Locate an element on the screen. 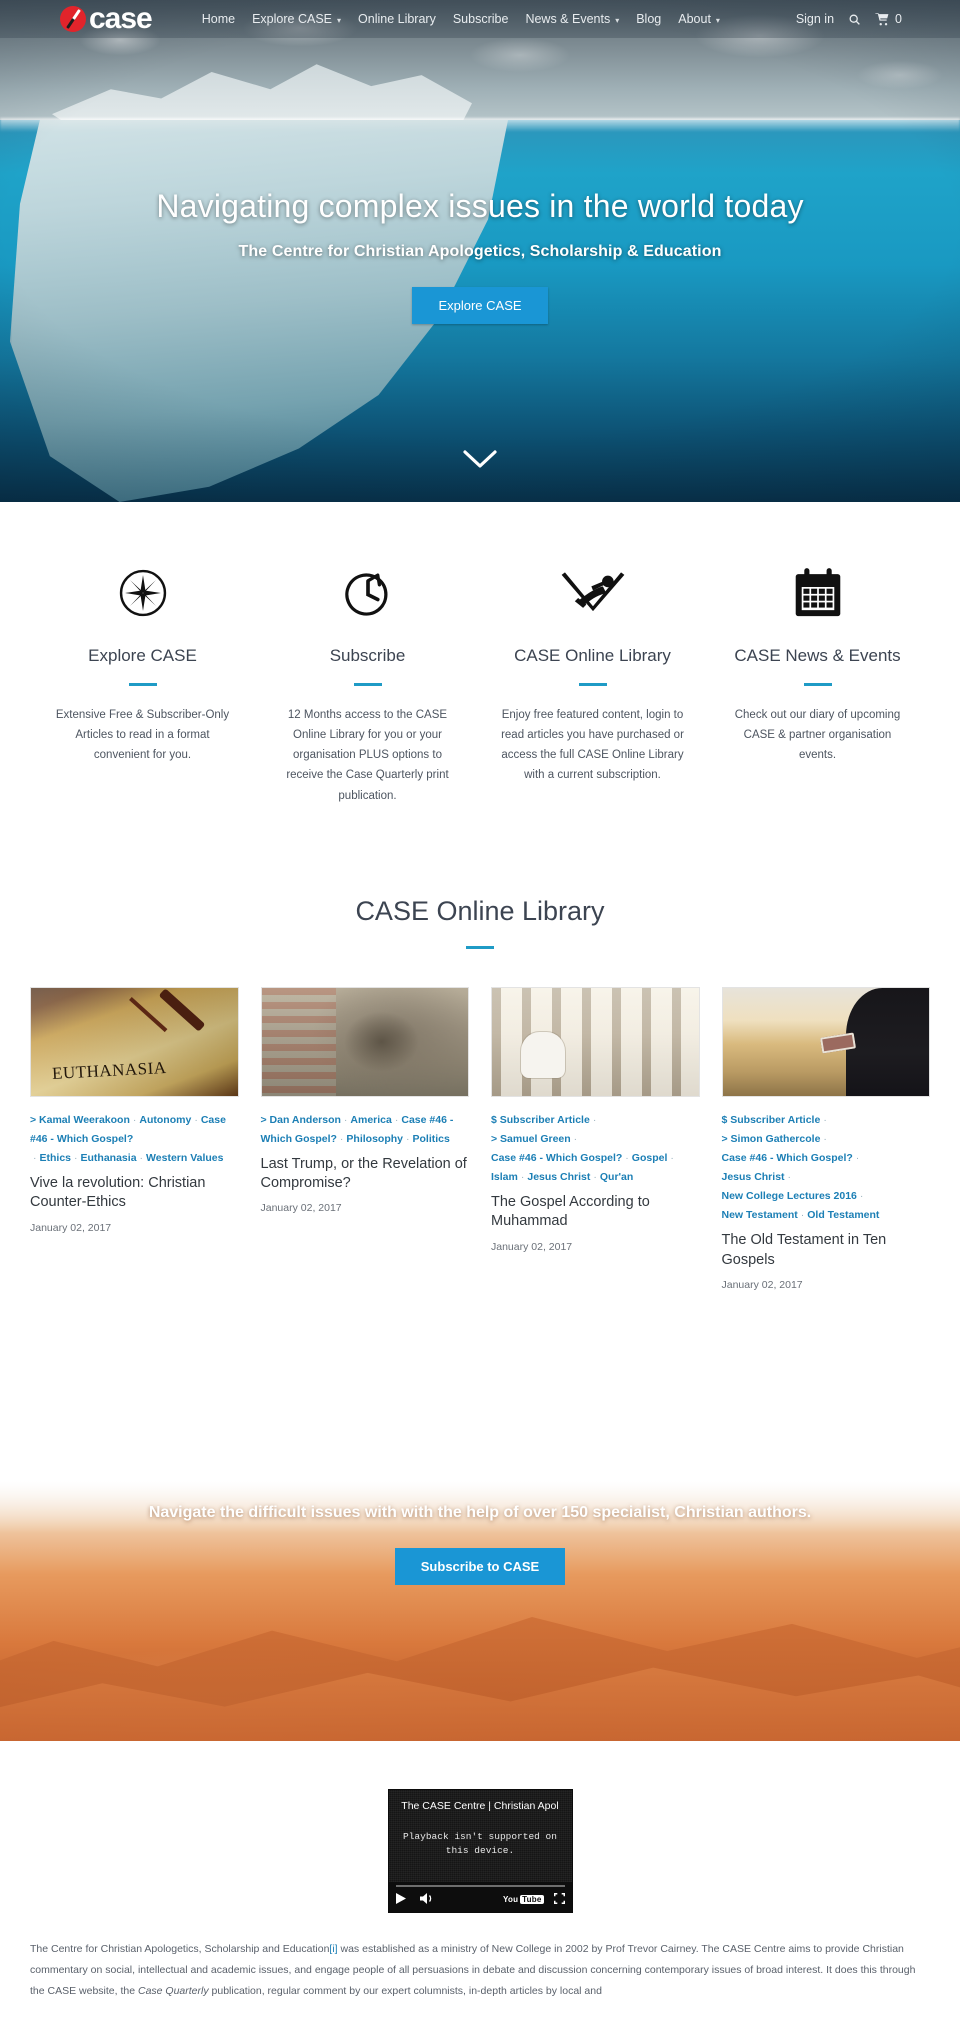 This screenshot has width=960, height=2032. youtube-tube-text: Tube is located at coordinates (532, 1900).